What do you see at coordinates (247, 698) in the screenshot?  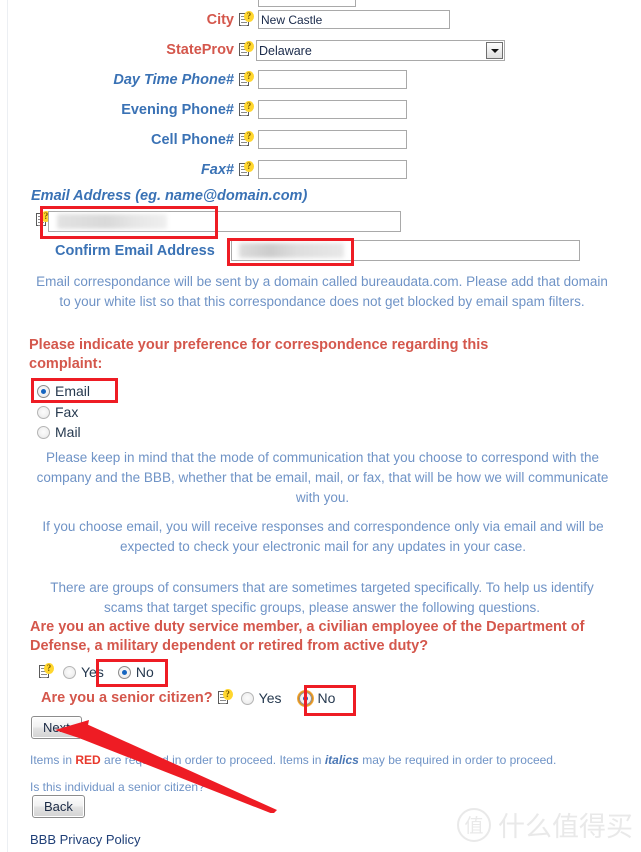 I see `radio-senior-yes` at bounding box center [247, 698].